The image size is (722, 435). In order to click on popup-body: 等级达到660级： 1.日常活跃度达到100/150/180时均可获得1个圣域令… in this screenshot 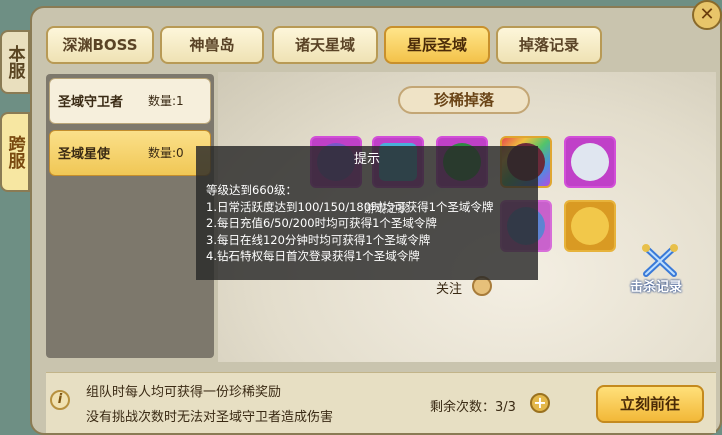, I will do `click(371, 223)`.